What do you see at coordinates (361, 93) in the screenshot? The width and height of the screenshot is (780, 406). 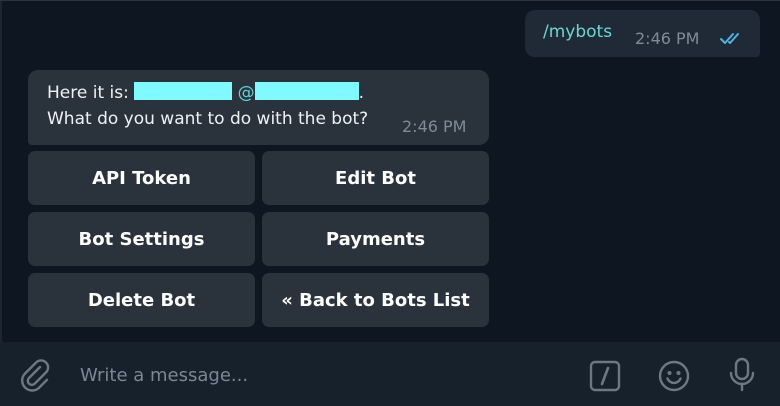 I see `incoming-suffix: .` at bounding box center [361, 93].